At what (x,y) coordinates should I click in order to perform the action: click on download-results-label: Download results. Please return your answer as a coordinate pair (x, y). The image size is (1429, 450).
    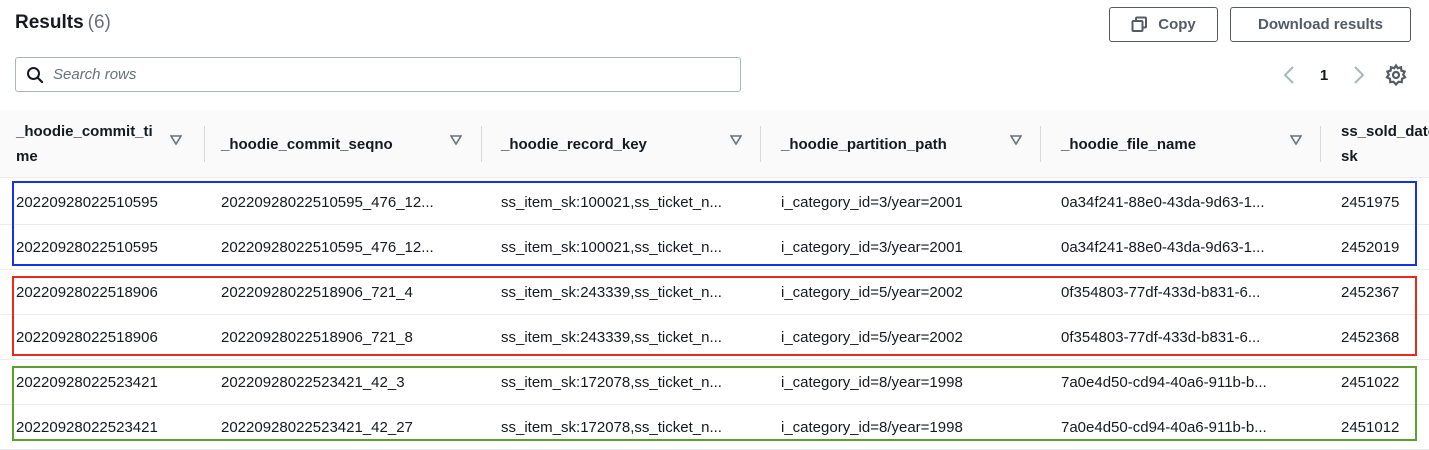
    Looking at the image, I should click on (1320, 24).